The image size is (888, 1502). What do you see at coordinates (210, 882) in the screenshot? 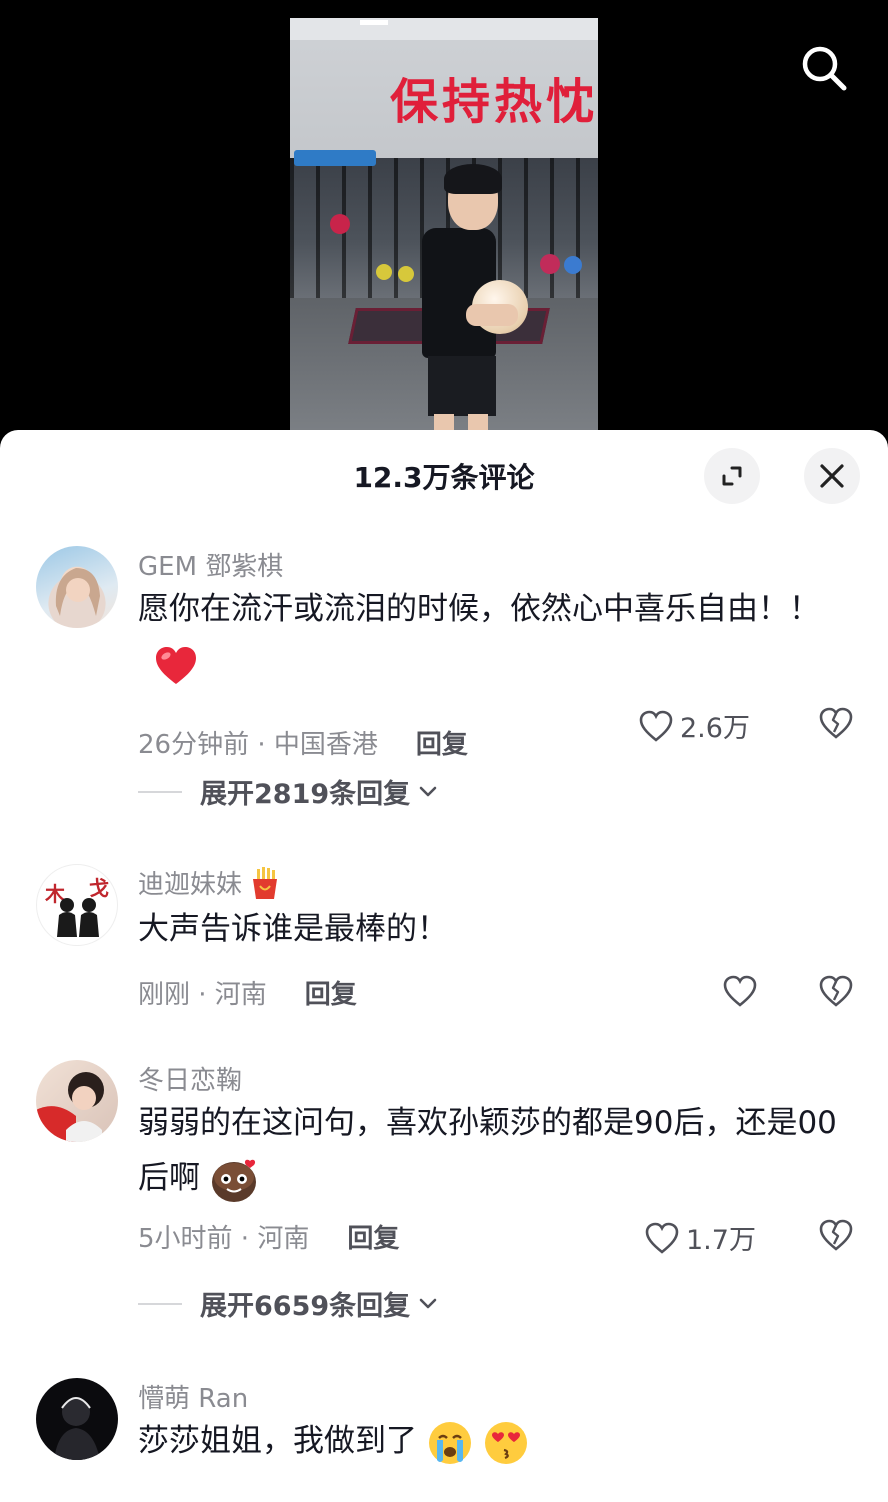
I see `comment-username: 迪迦妹妹` at bounding box center [210, 882].